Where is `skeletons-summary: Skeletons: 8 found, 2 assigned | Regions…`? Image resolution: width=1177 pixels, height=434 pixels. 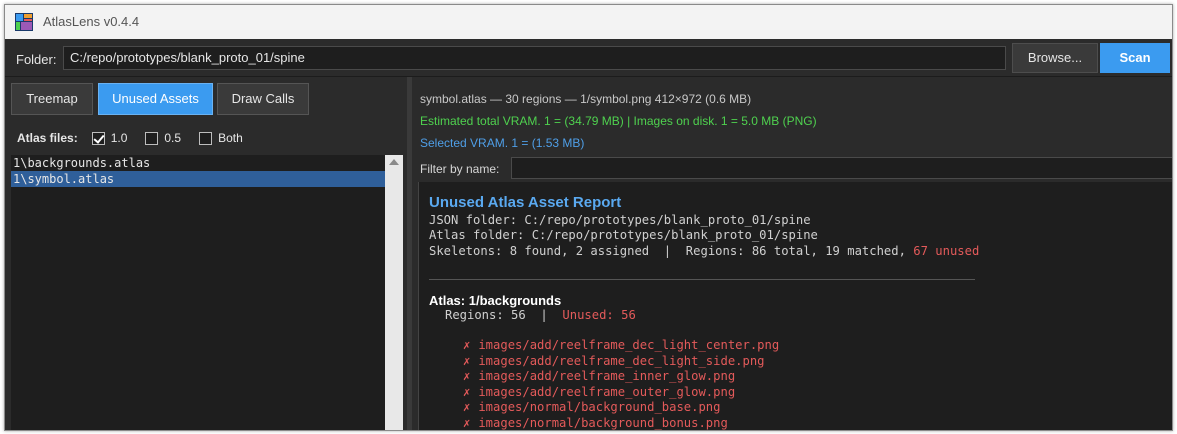
skeletons-summary: Skeletons: 8 found, 2 assigned | Regions… is located at coordinates (671, 251).